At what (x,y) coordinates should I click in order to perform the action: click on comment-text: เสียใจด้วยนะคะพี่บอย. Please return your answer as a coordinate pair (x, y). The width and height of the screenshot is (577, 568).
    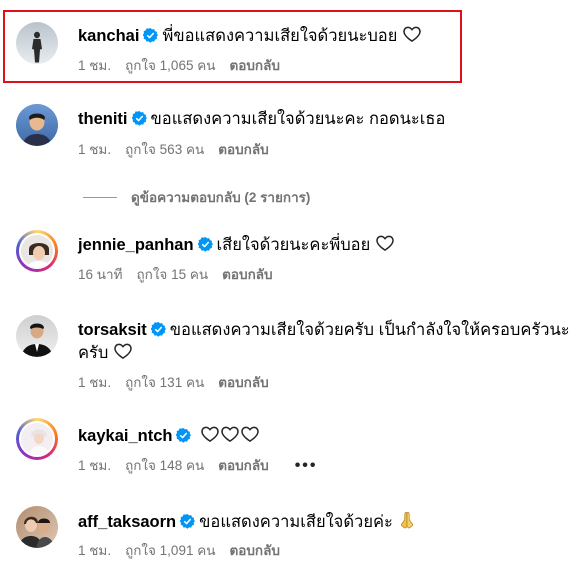
    Looking at the image, I should click on (293, 245).